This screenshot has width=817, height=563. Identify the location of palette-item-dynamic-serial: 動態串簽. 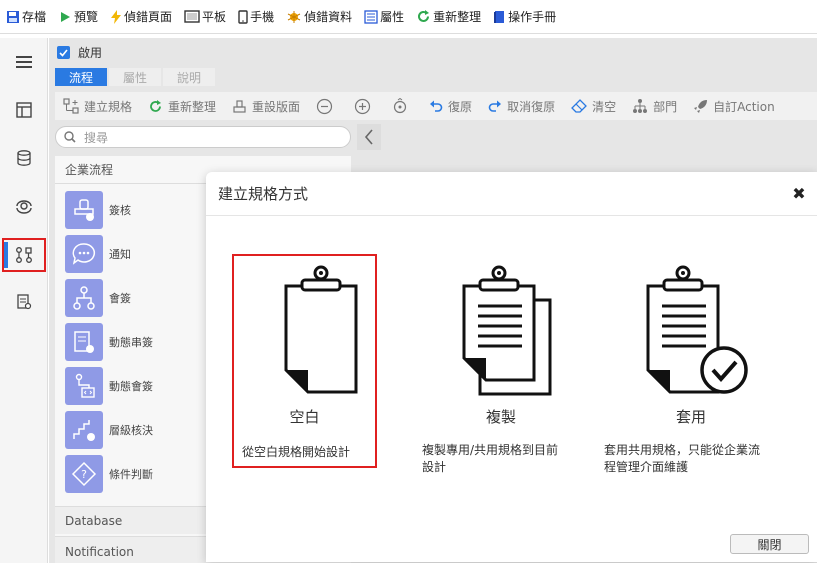
(109, 342).